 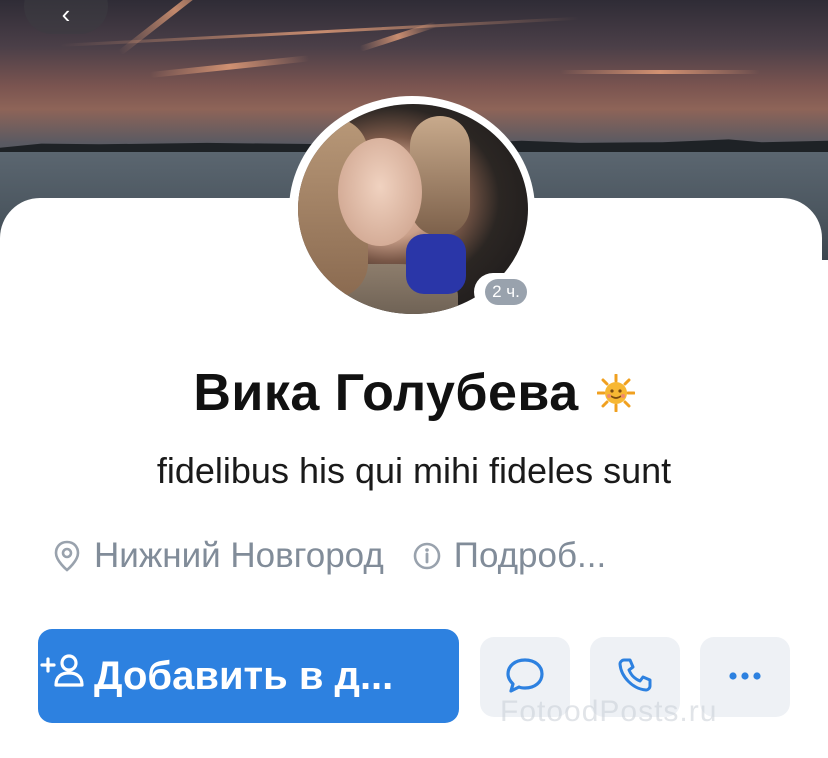 What do you see at coordinates (67, 556) in the screenshot?
I see `location-pin-icon` at bounding box center [67, 556].